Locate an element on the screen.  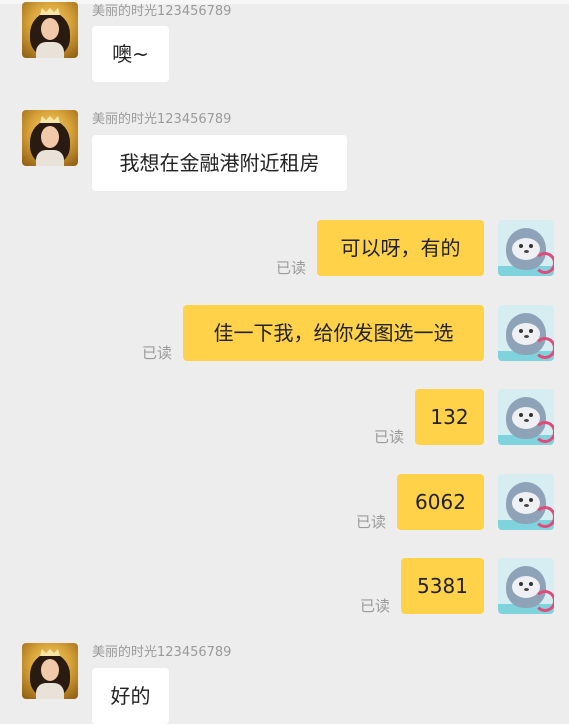
message-bubble: 5381 is located at coordinates (442, 586).